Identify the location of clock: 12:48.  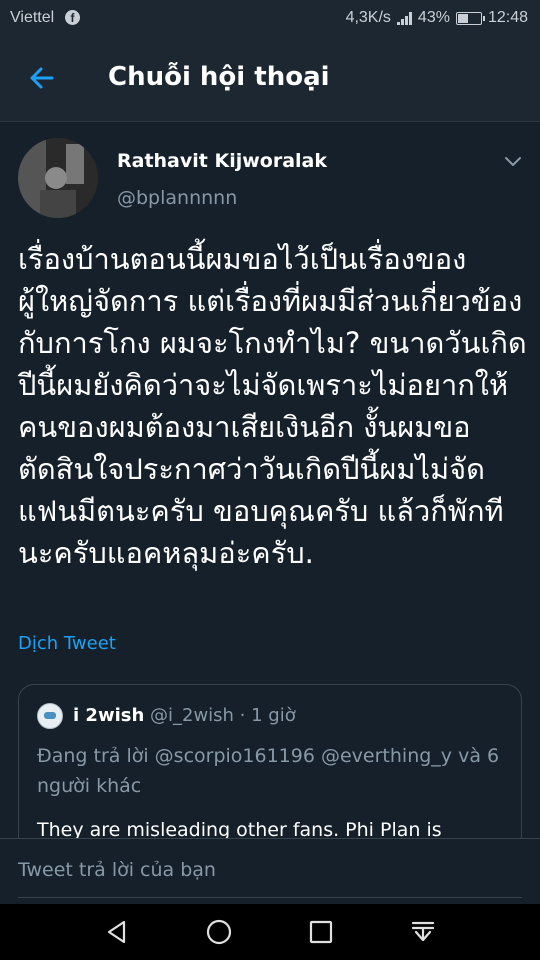
(507, 17).